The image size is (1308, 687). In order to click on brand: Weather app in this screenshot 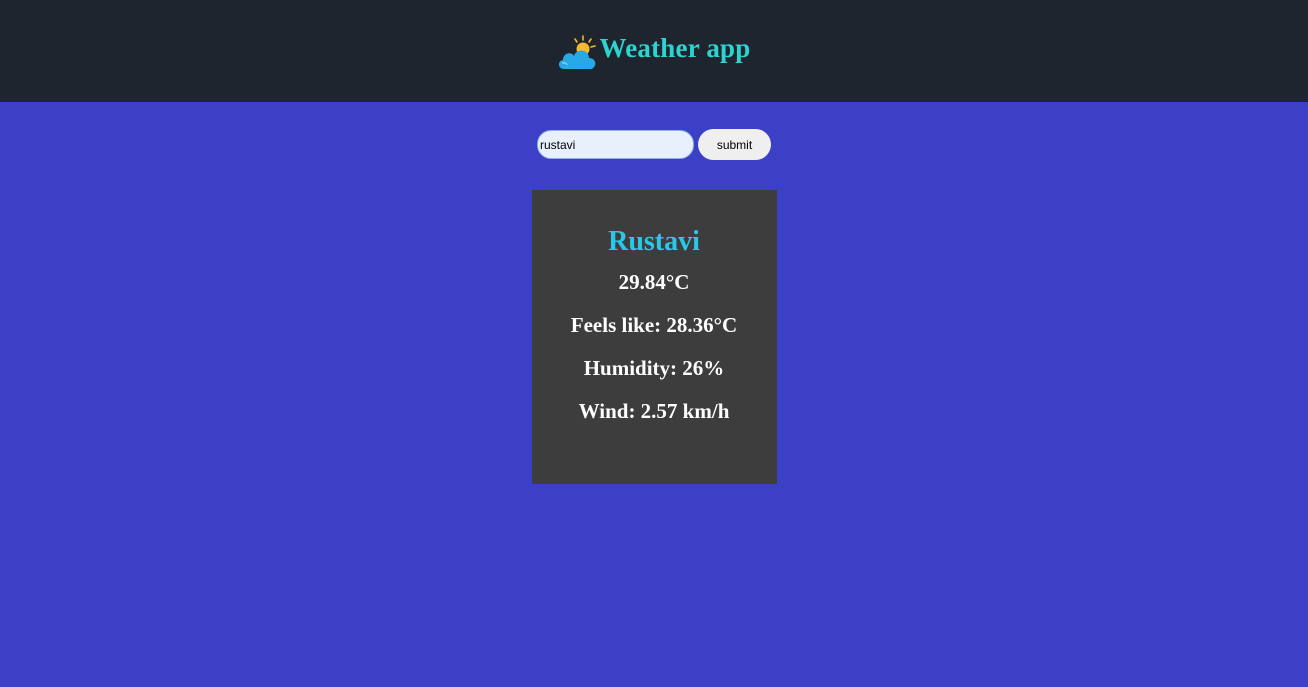, I will do `click(653, 51)`.